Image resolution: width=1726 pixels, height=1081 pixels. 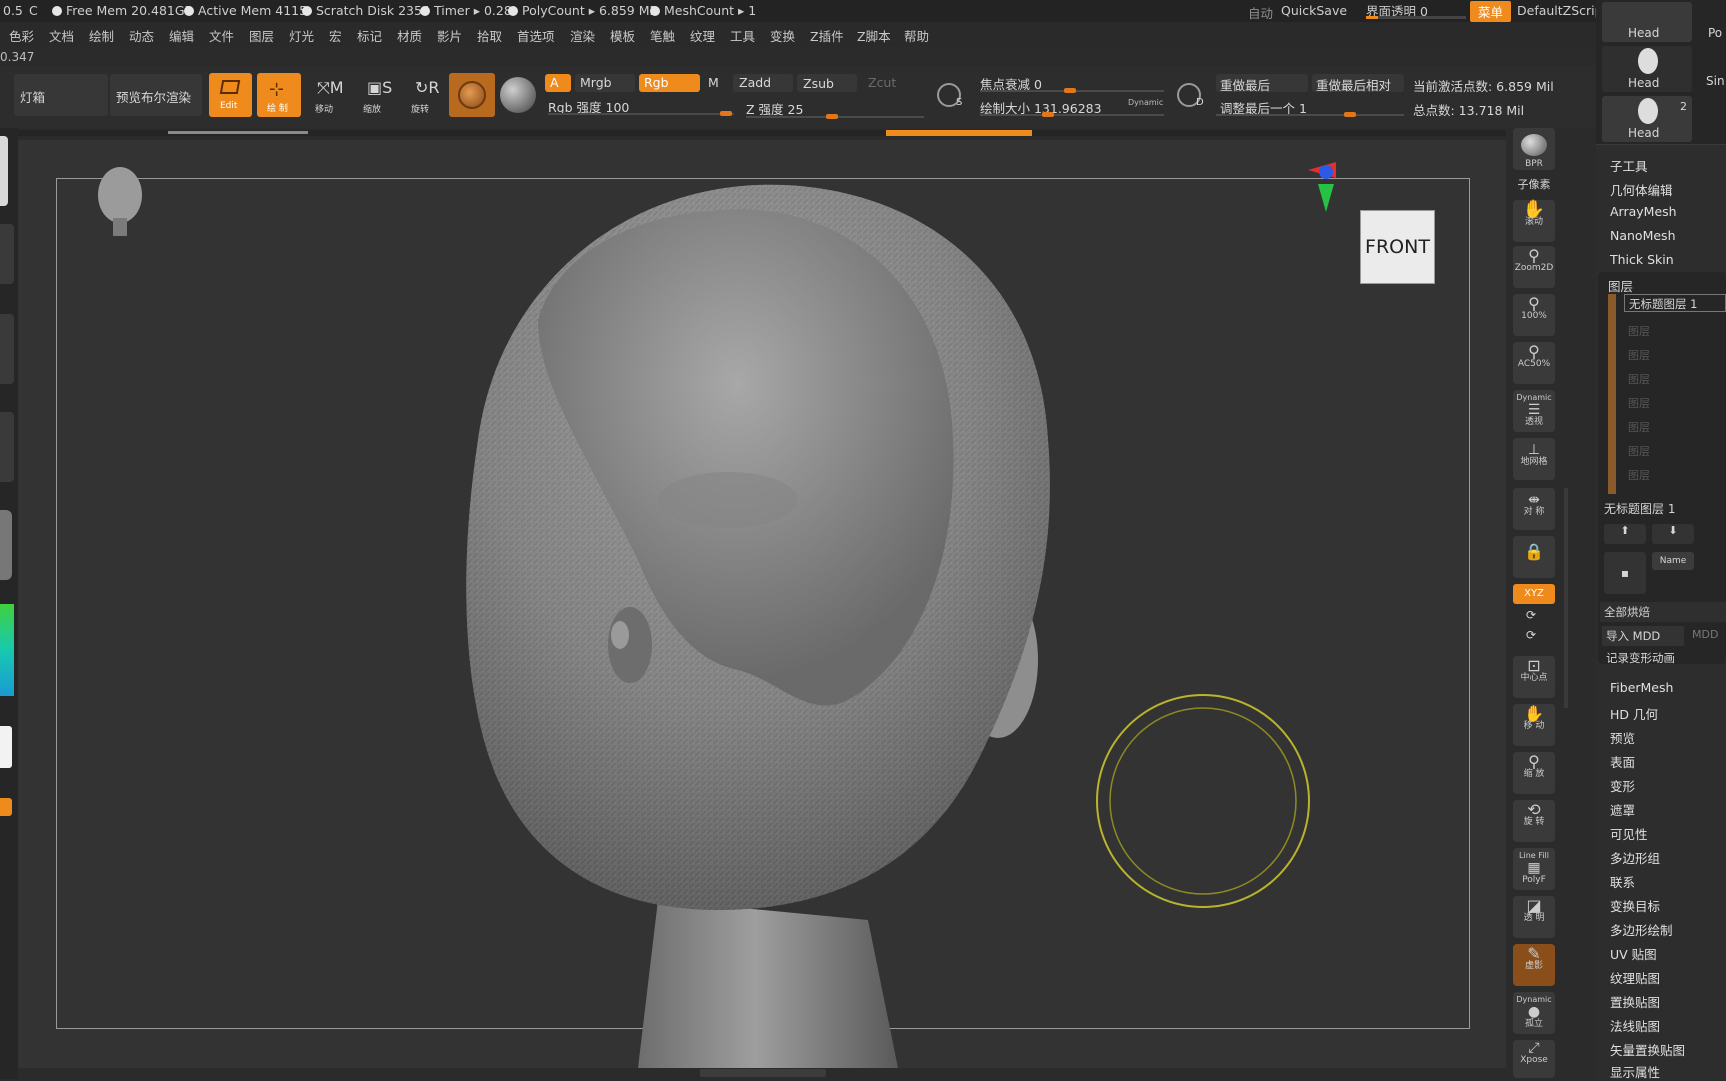 I want to click on draw-button: ⊹ 绘 制, so click(x=279, y=95).